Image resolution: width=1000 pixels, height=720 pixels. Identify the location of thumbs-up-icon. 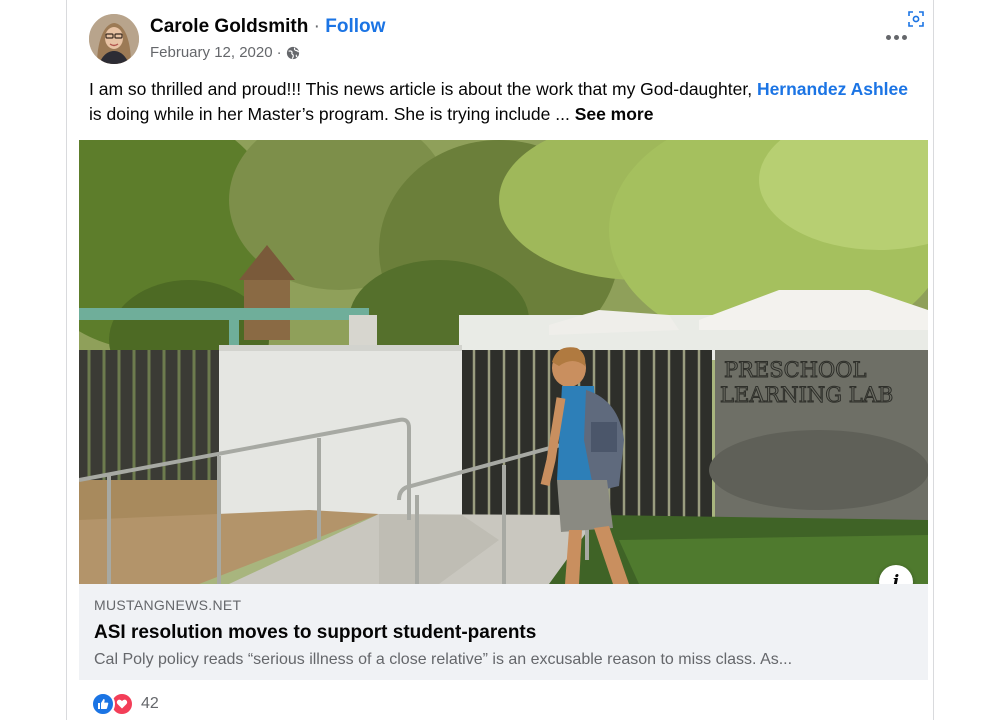
(103, 704).